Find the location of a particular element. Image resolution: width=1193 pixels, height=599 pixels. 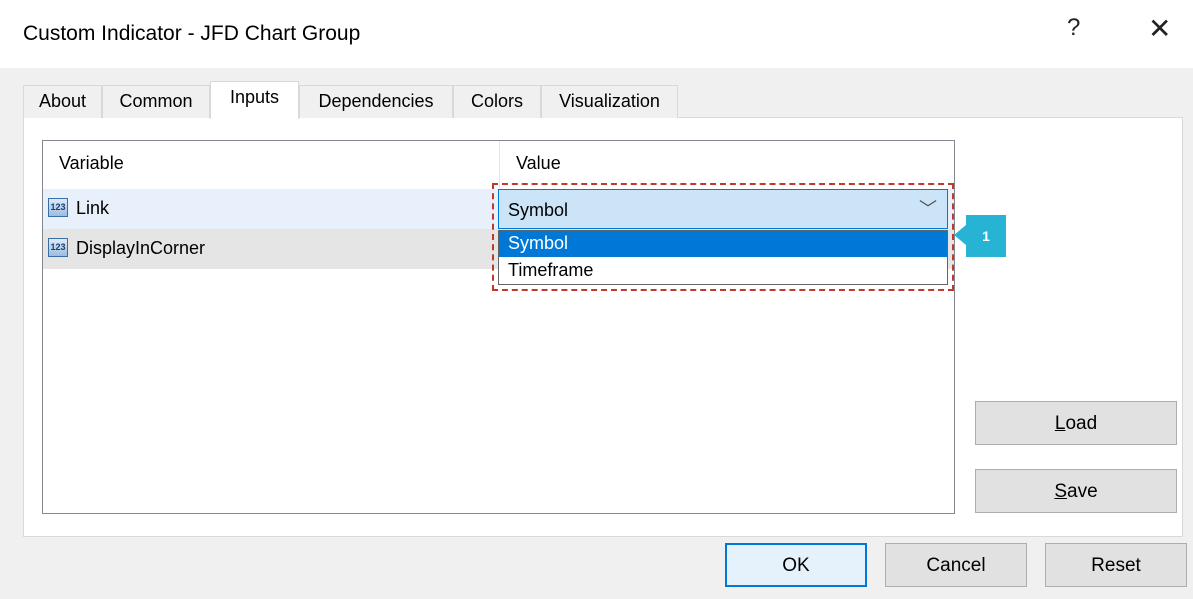

window-title: Custom Indicator - JFD Chart Group is located at coordinates (192, 33).